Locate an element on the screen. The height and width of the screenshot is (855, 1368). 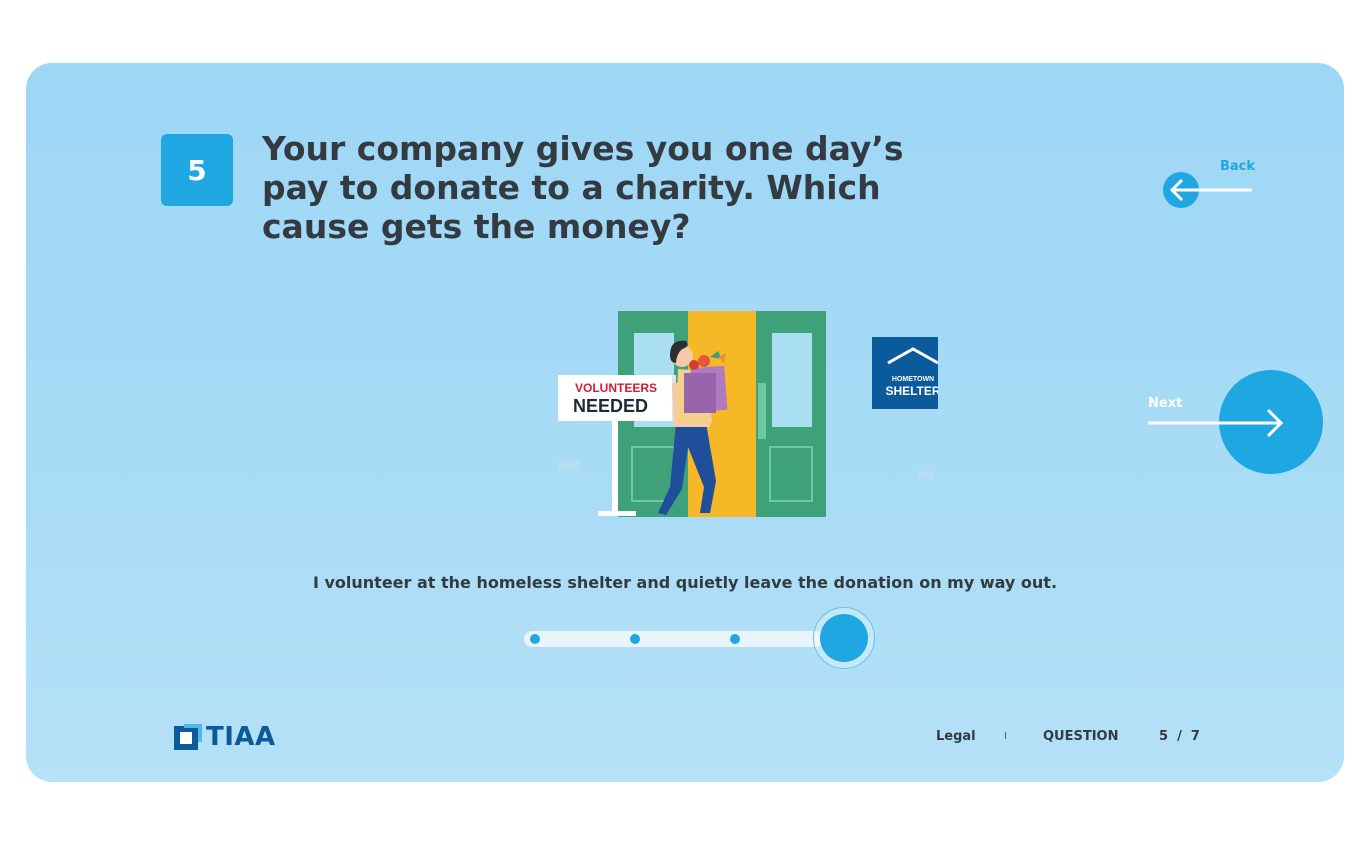
sign-line1: VOLUNTEERS is located at coordinates (616, 388).